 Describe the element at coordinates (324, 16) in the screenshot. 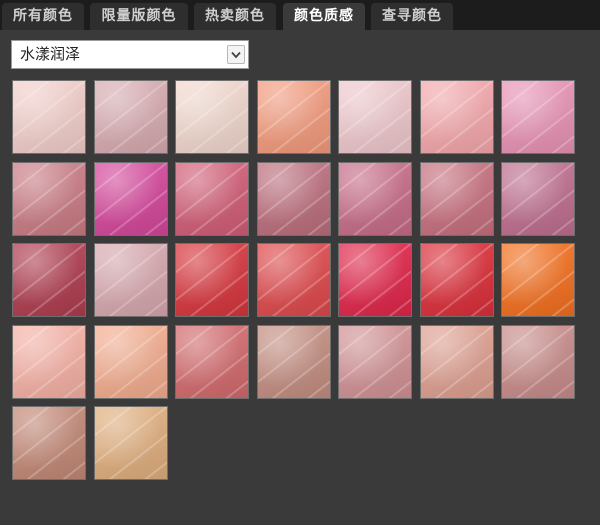

I see `tab-color-texture: 颜色质感` at that location.